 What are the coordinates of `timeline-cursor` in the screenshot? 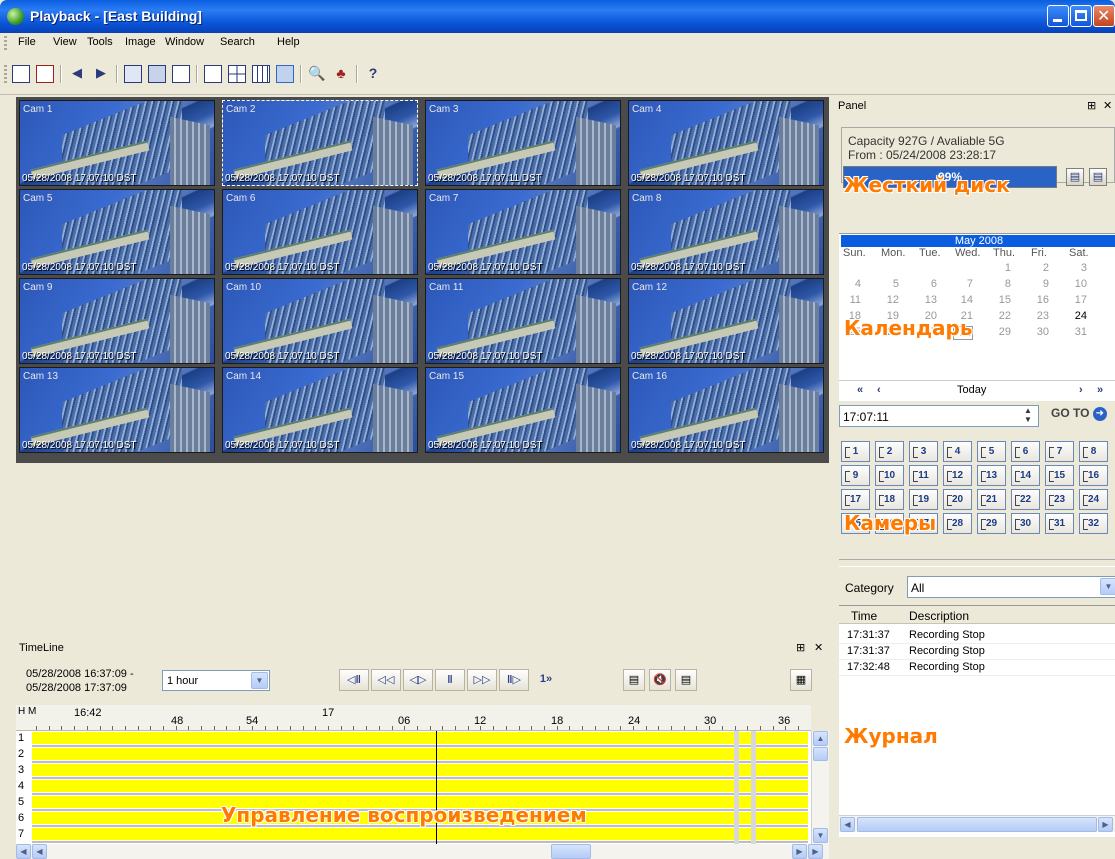 It's located at (436, 787).